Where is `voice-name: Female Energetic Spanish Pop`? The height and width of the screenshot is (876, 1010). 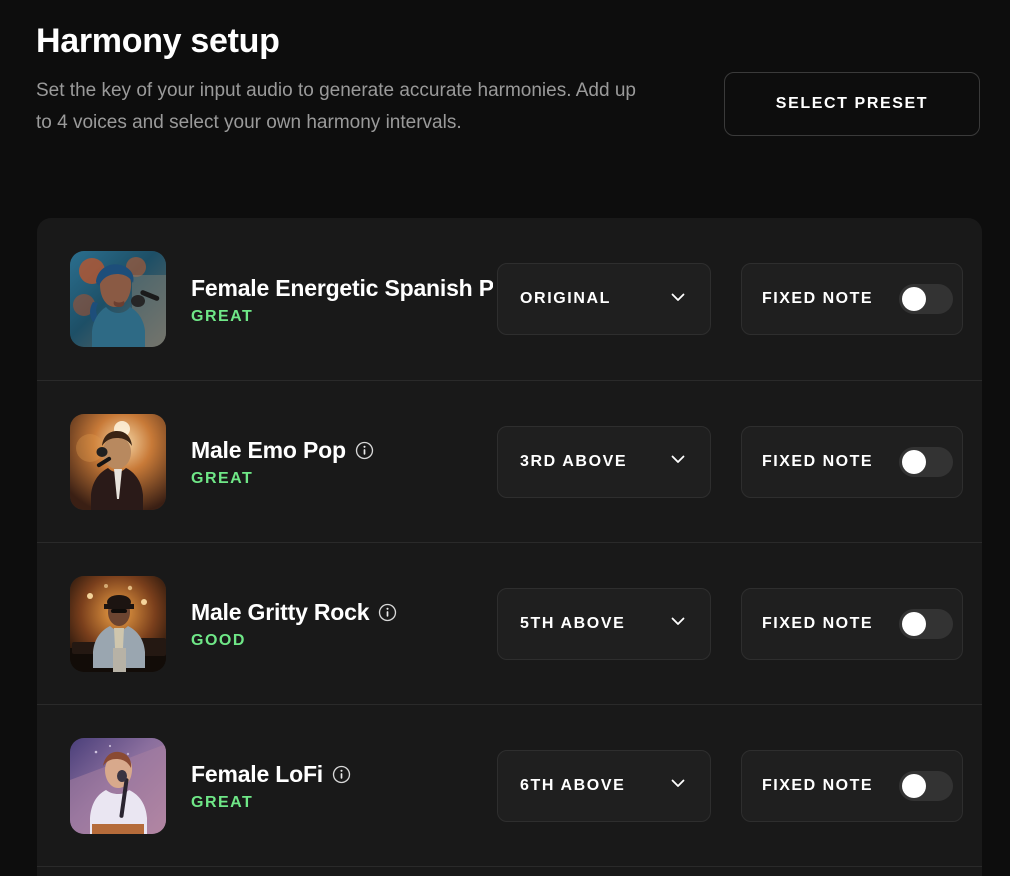
voice-name: Female Energetic Spanish Pop is located at coordinates (342, 287).